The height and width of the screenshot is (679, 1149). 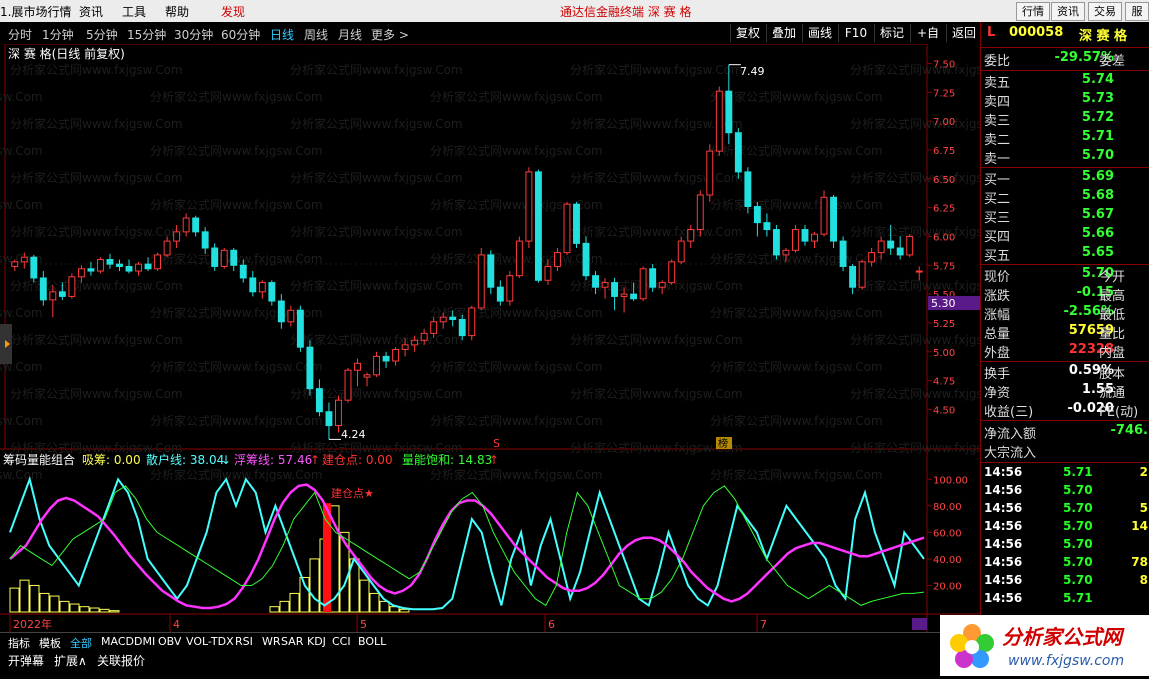 I want to click on bid-row-label: 买一, so click(x=997, y=180).